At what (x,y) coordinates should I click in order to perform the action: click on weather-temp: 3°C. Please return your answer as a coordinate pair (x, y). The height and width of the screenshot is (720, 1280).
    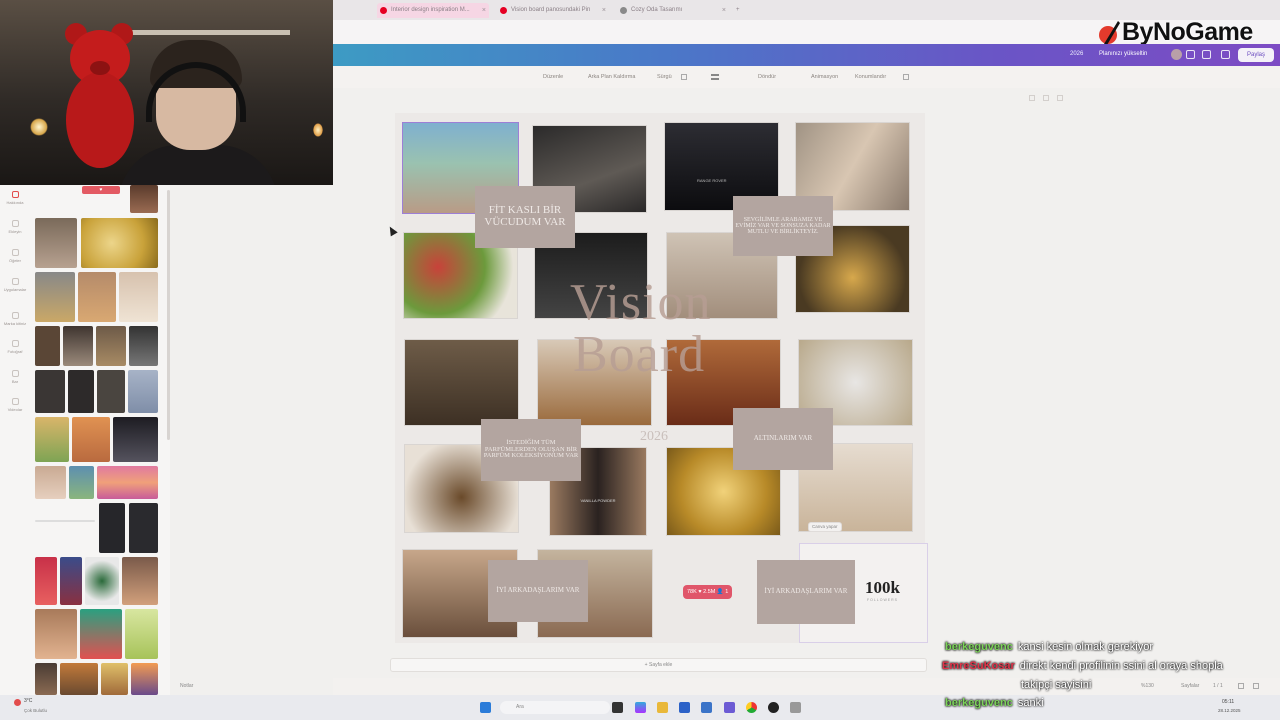
    Looking at the image, I should click on (28, 701).